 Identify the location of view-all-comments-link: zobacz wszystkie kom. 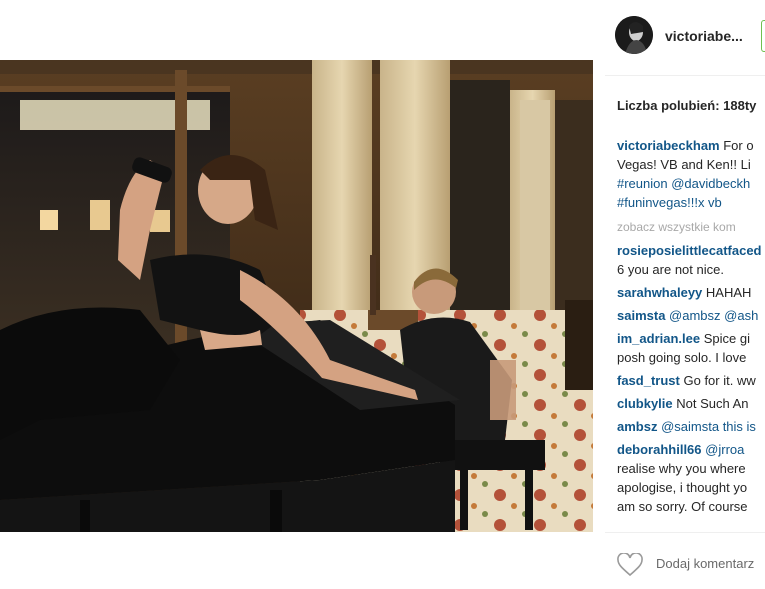
(691, 227).